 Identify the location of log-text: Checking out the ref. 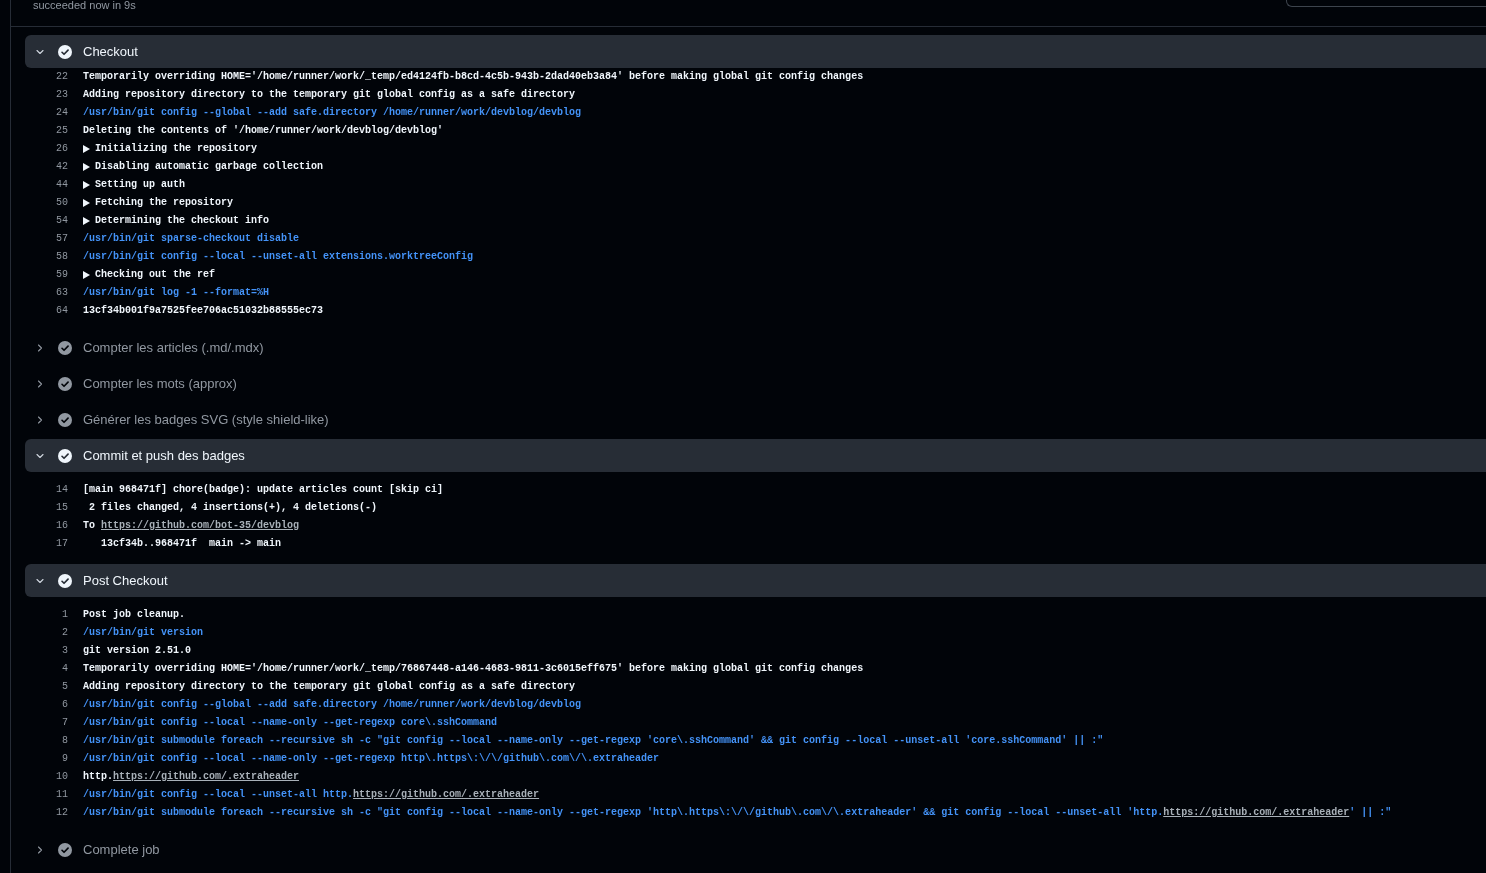
(155, 275).